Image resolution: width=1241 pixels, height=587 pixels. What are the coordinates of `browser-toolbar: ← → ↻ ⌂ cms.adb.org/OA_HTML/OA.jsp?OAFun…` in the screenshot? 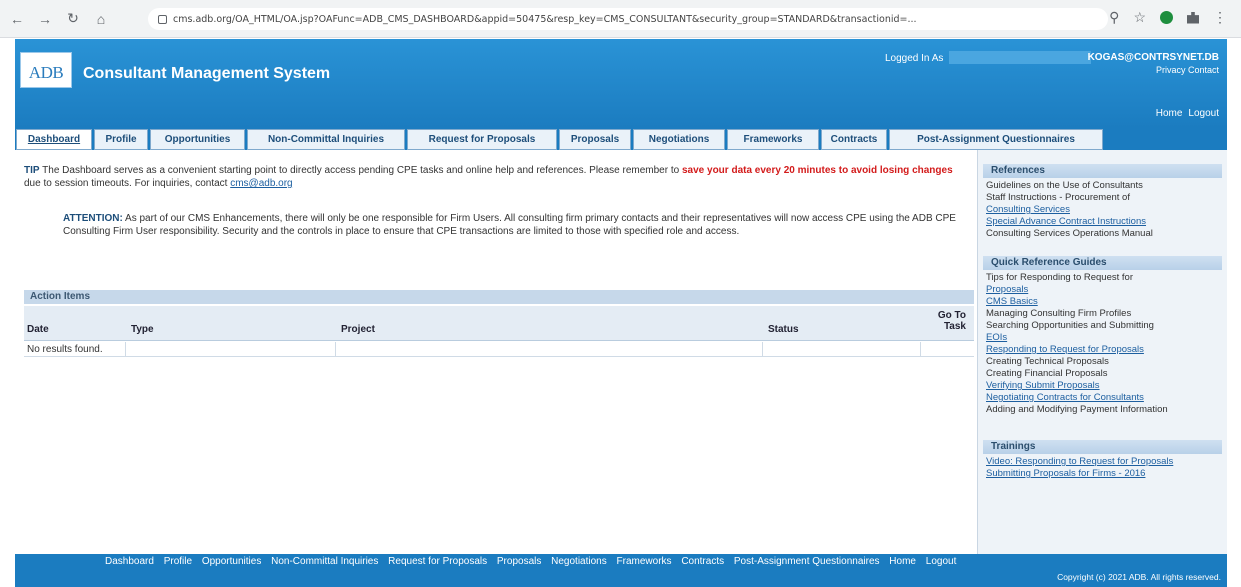 It's located at (620, 19).